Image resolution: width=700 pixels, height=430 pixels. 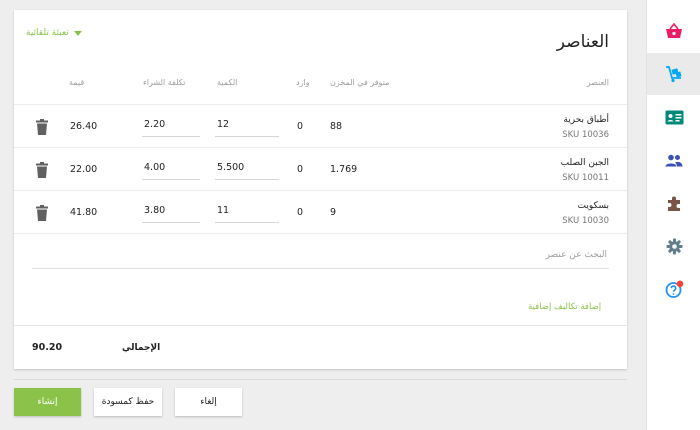 What do you see at coordinates (586, 120) in the screenshot?
I see `item-name: أطباق بحرية` at bounding box center [586, 120].